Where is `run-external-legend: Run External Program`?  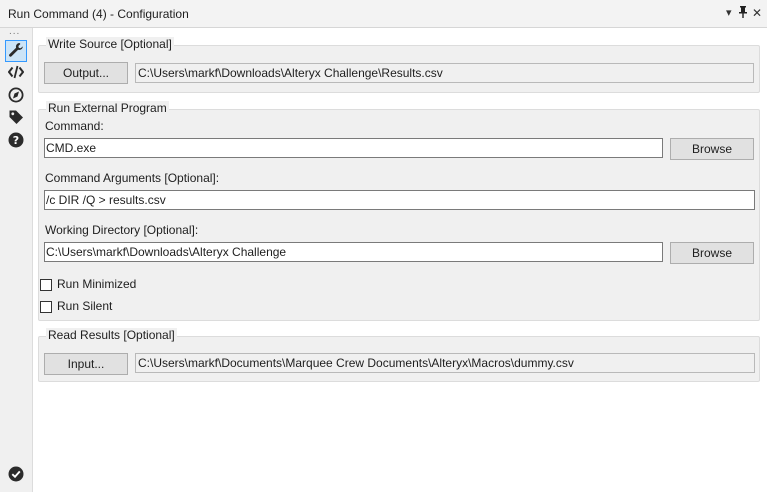
run-external-legend: Run External Program is located at coordinates (107, 108).